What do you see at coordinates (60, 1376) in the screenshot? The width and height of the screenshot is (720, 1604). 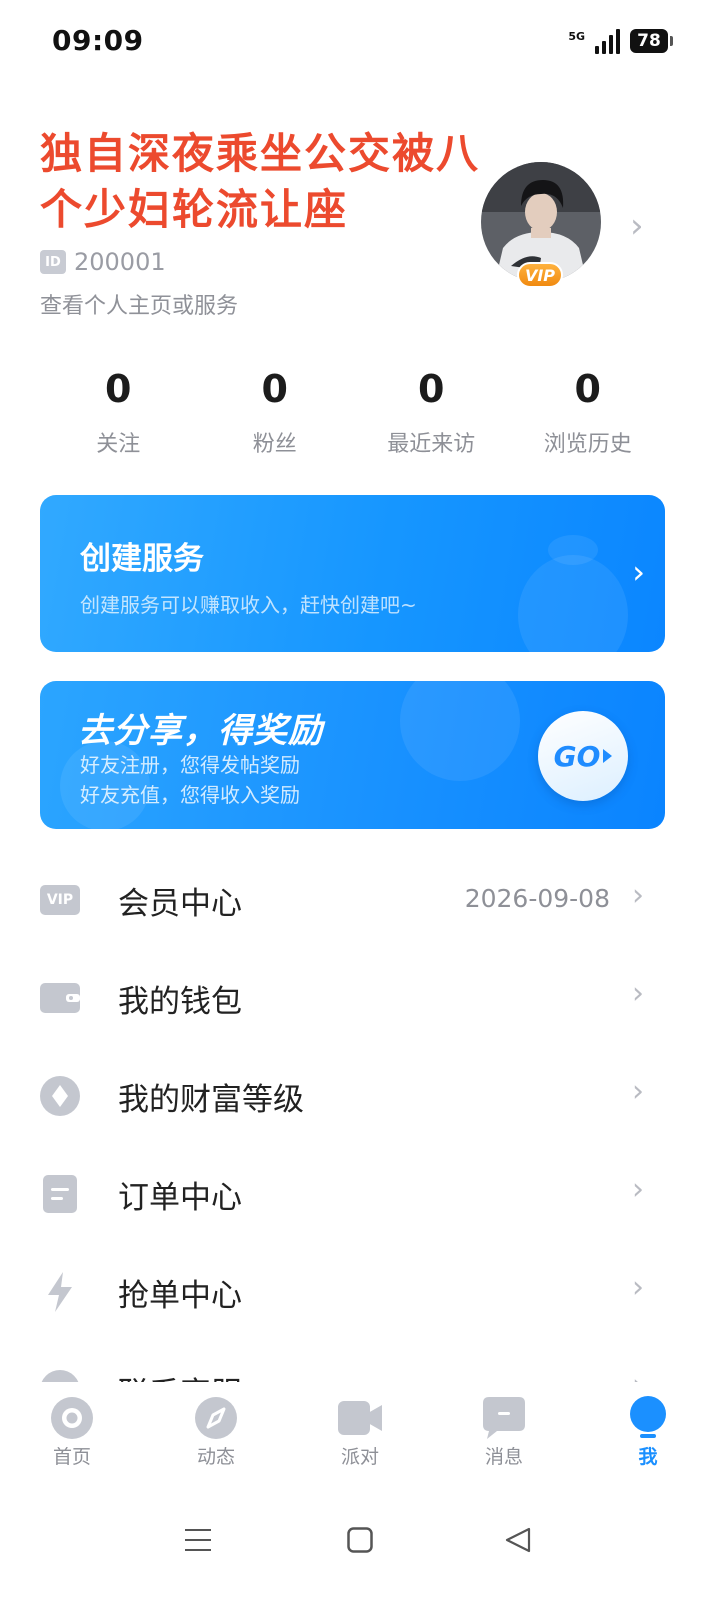 I see `support-icon` at bounding box center [60, 1376].